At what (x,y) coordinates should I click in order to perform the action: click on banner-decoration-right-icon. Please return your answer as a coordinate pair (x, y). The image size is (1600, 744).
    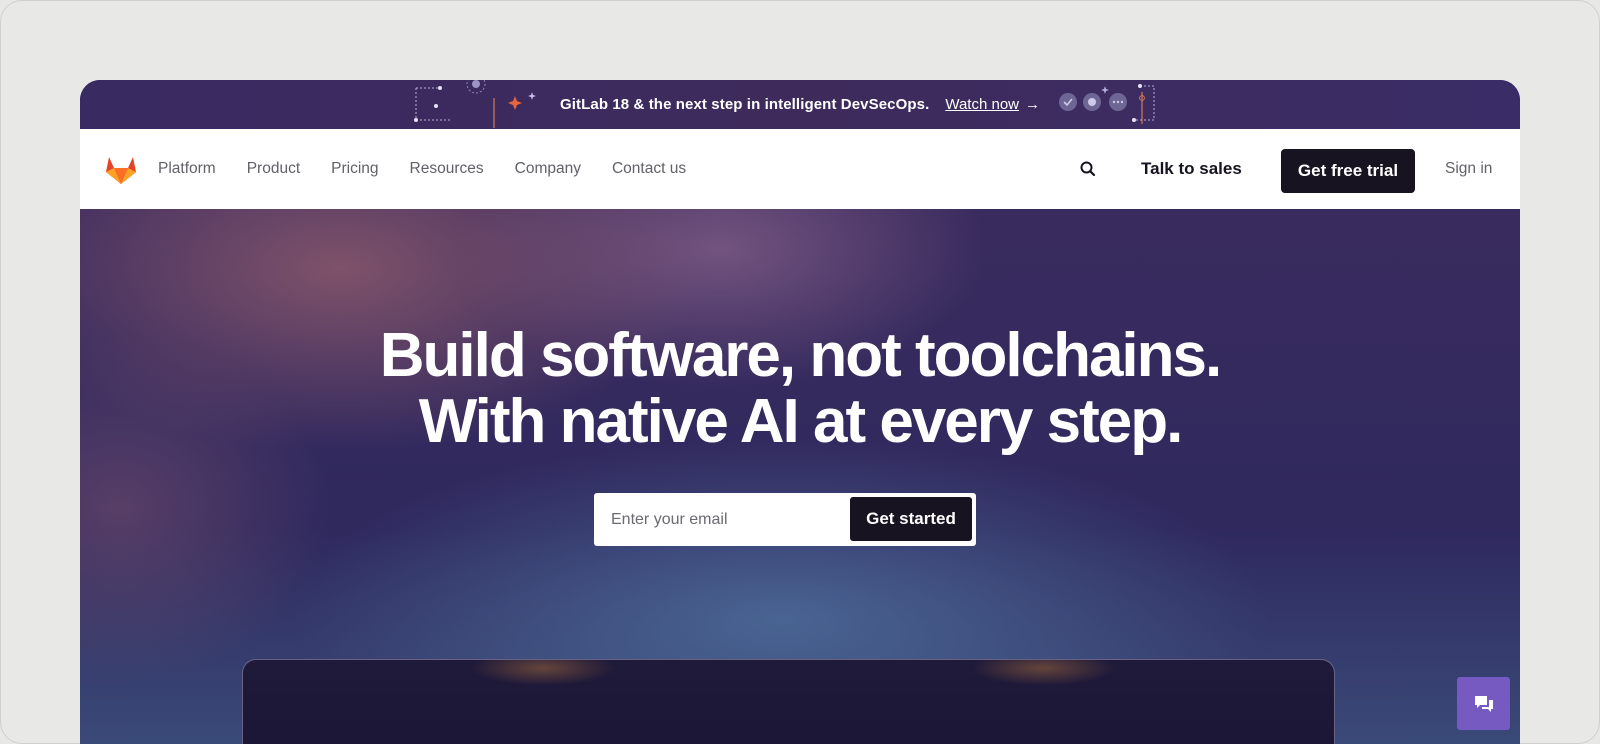
    Looking at the image, I should click on (1107, 104).